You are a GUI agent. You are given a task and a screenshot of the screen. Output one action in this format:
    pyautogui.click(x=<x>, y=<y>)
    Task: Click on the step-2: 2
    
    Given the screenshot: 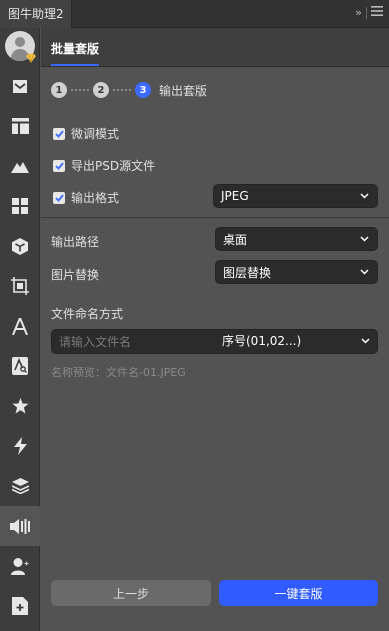 What is the action you would take?
    pyautogui.click(x=101, y=90)
    